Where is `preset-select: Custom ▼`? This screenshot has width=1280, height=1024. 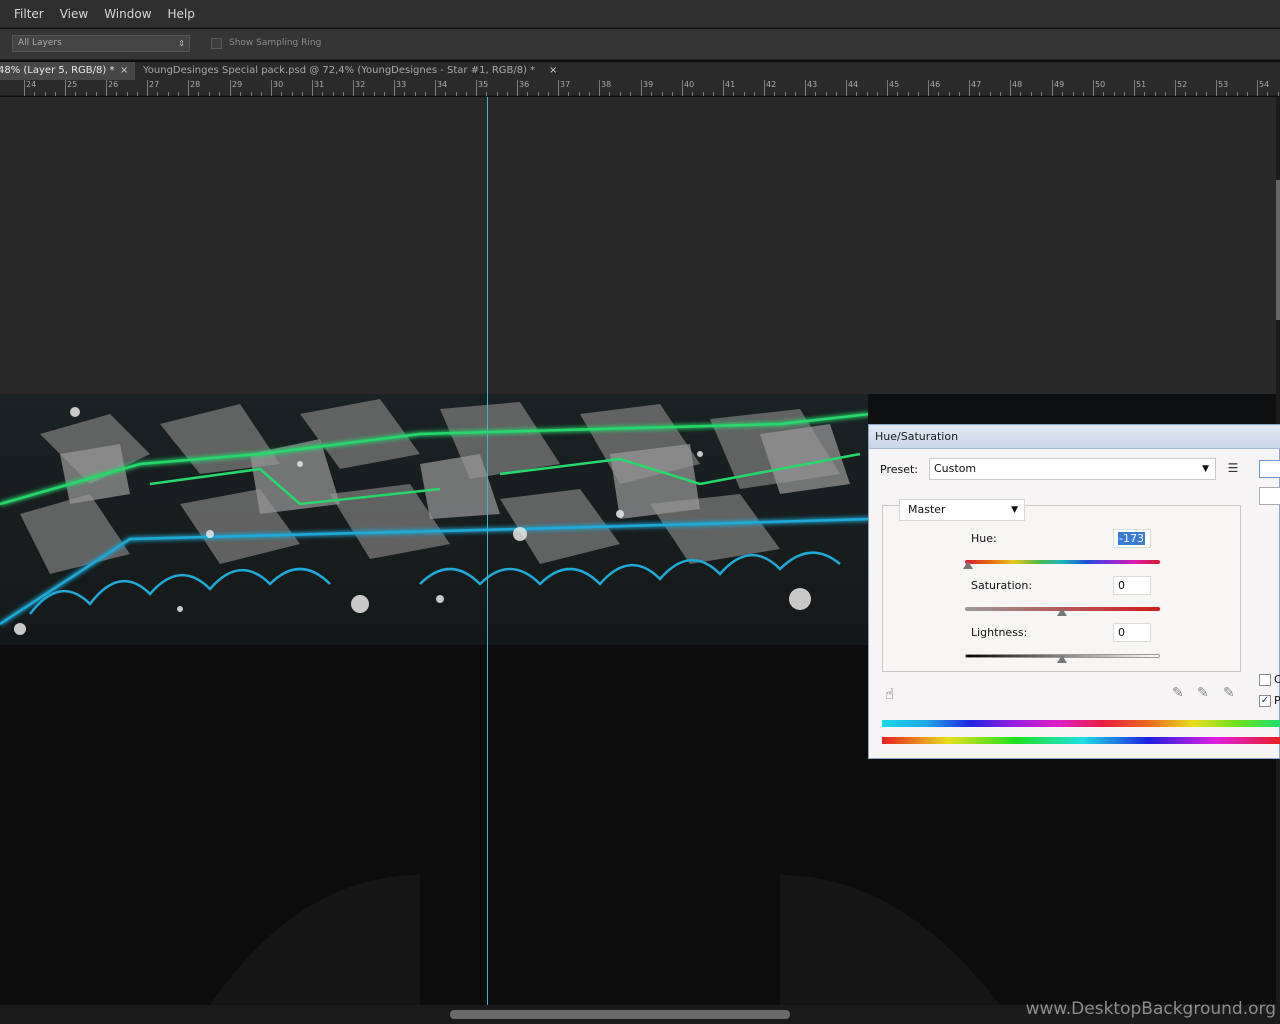
preset-select: Custom ▼ is located at coordinates (1072, 469).